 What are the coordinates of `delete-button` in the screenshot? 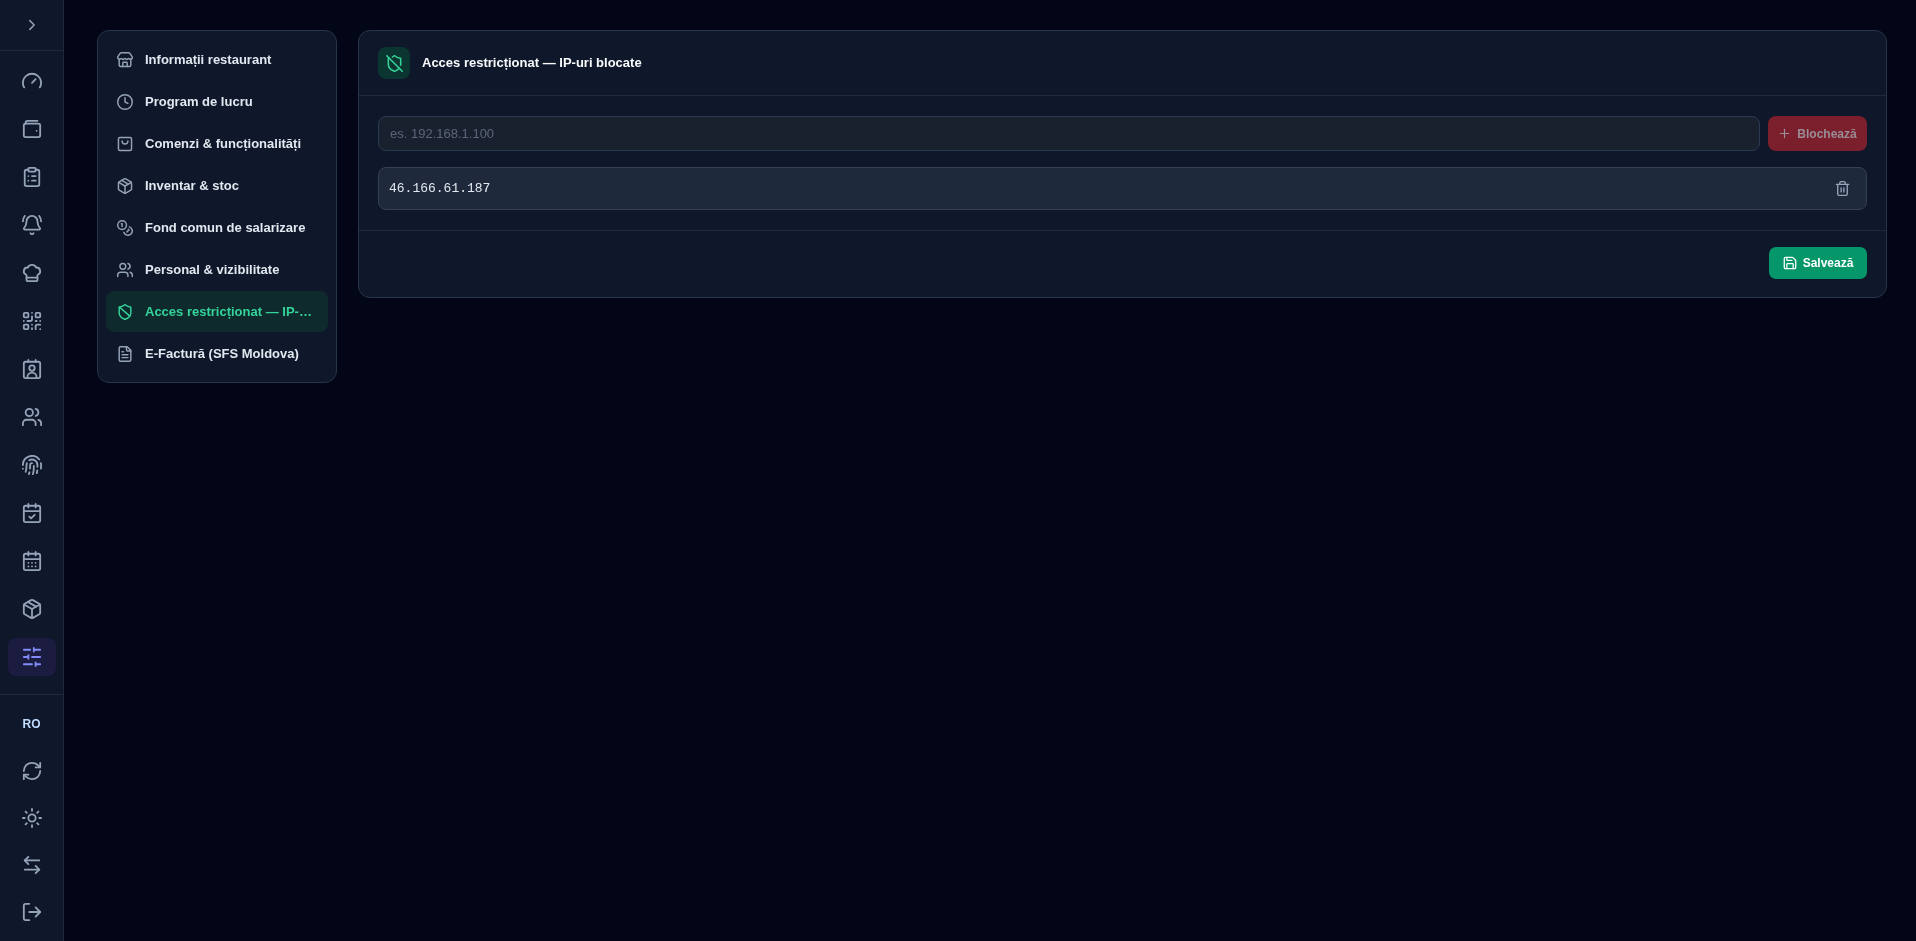 It's located at (1842, 188).